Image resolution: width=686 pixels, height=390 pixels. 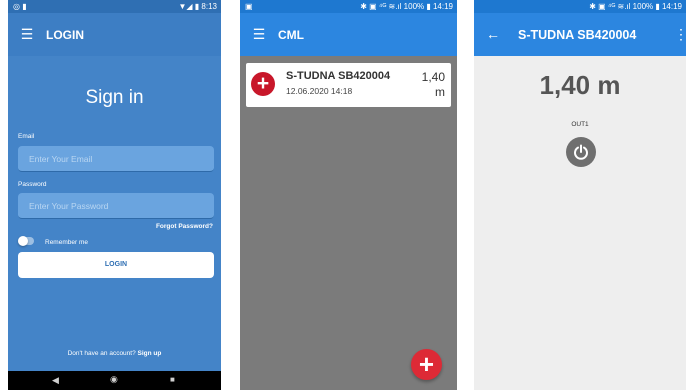 I want to click on output-toggle-button, so click(x=581, y=152).